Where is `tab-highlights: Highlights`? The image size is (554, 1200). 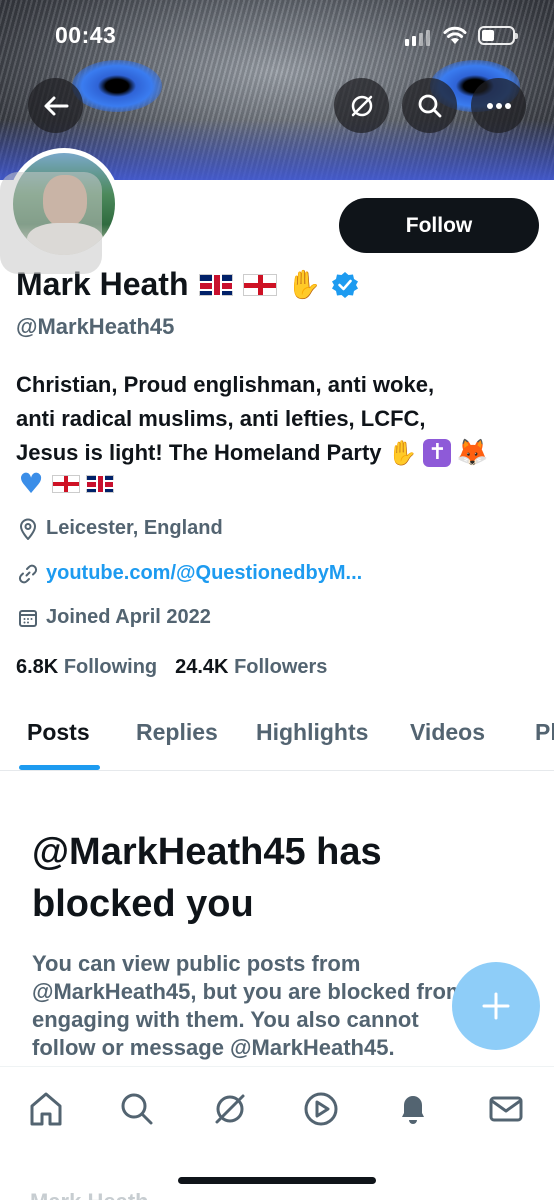
tab-highlights: Highlights is located at coordinates (312, 732).